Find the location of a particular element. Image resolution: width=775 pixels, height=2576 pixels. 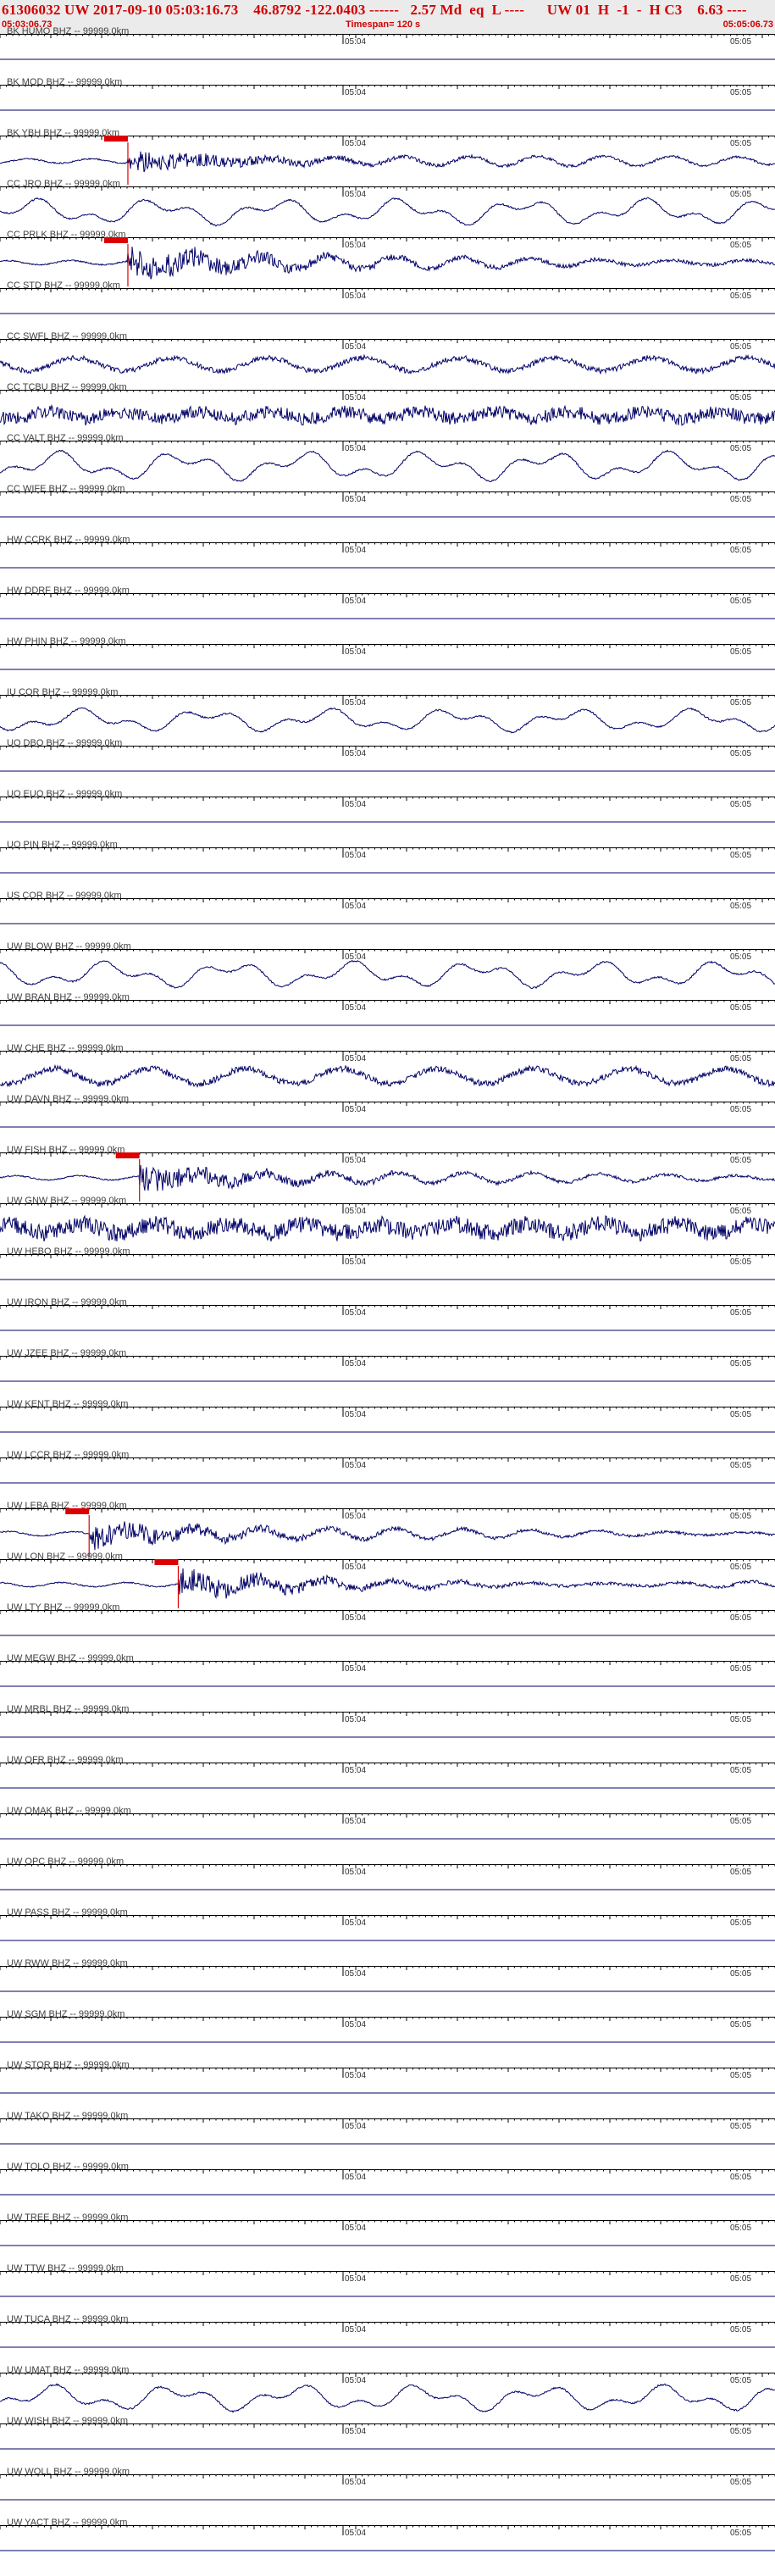

station-label: UW HEBO BHZ -- 99999.0km is located at coordinates (68, 1251).